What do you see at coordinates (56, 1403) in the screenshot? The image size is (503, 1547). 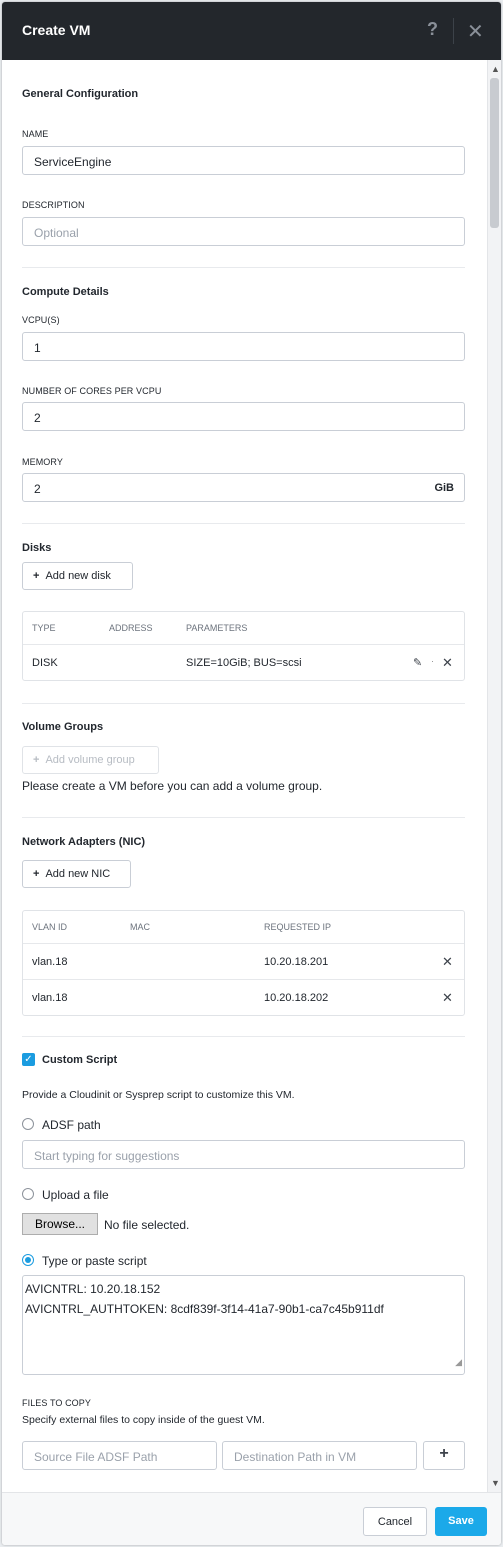 I see `files-to-copy-label: FILES TO COPY` at bounding box center [56, 1403].